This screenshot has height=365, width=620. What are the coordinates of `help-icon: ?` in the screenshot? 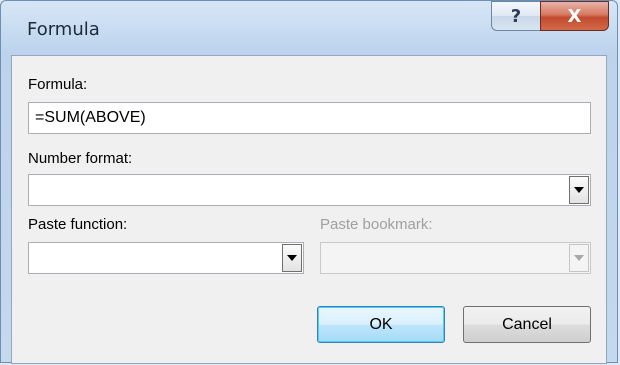 It's located at (516, 16).